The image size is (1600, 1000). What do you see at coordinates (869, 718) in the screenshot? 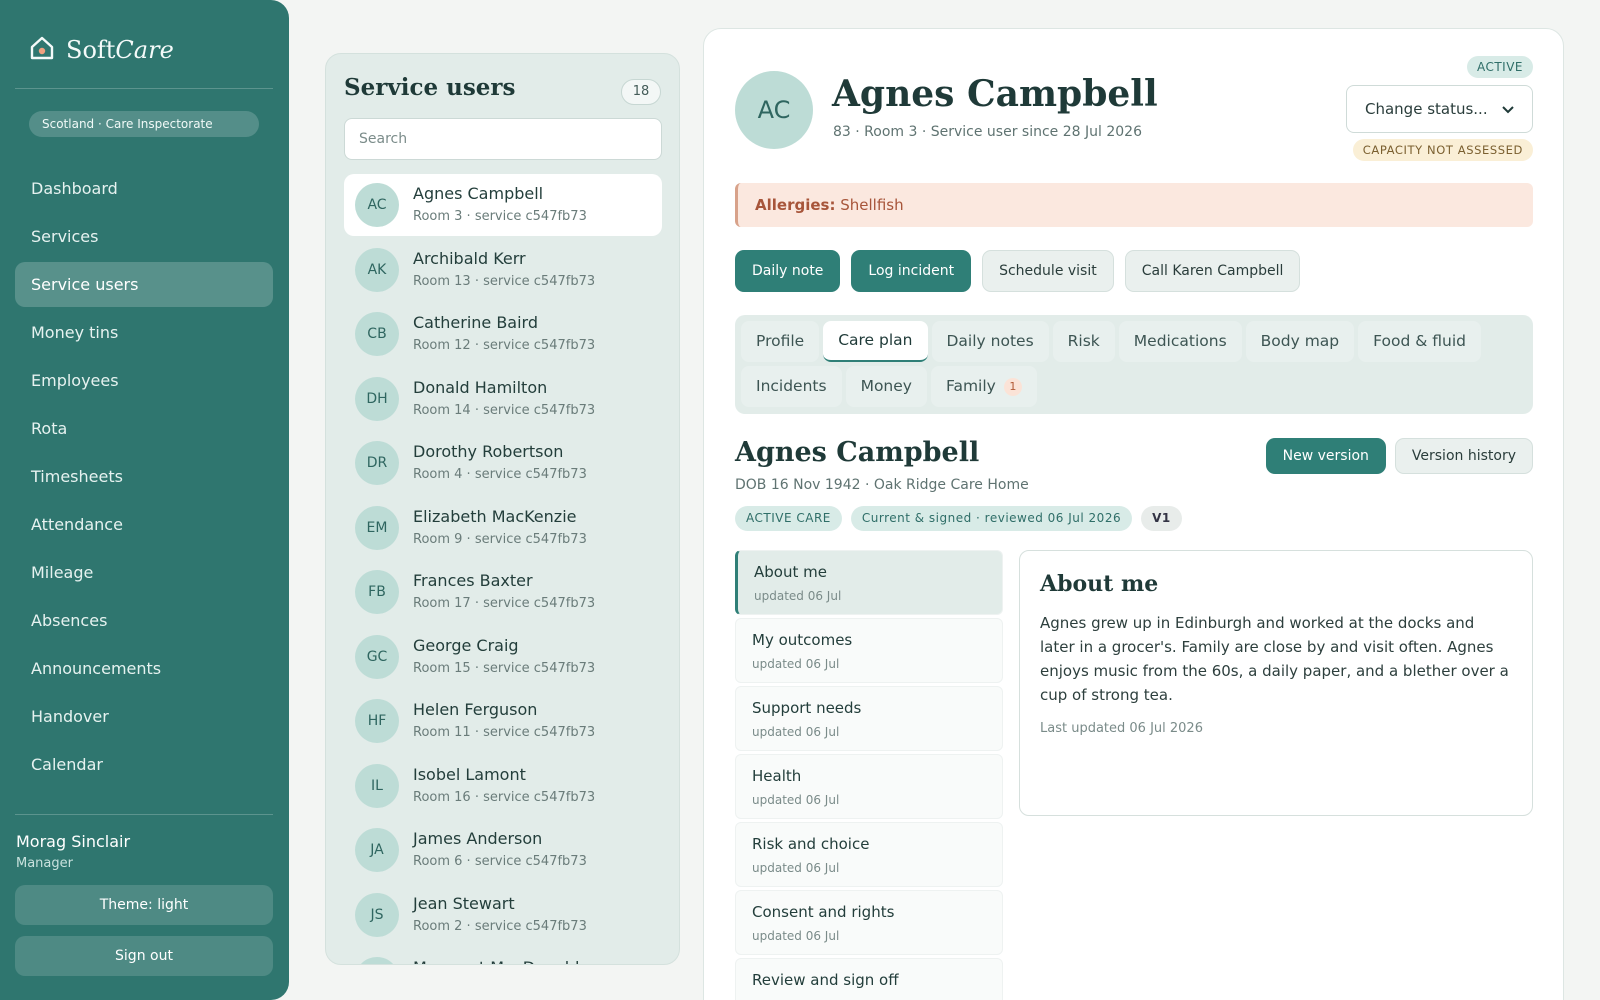
I see `section-support-needs: Support needs updated 06 Jul` at bounding box center [869, 718].